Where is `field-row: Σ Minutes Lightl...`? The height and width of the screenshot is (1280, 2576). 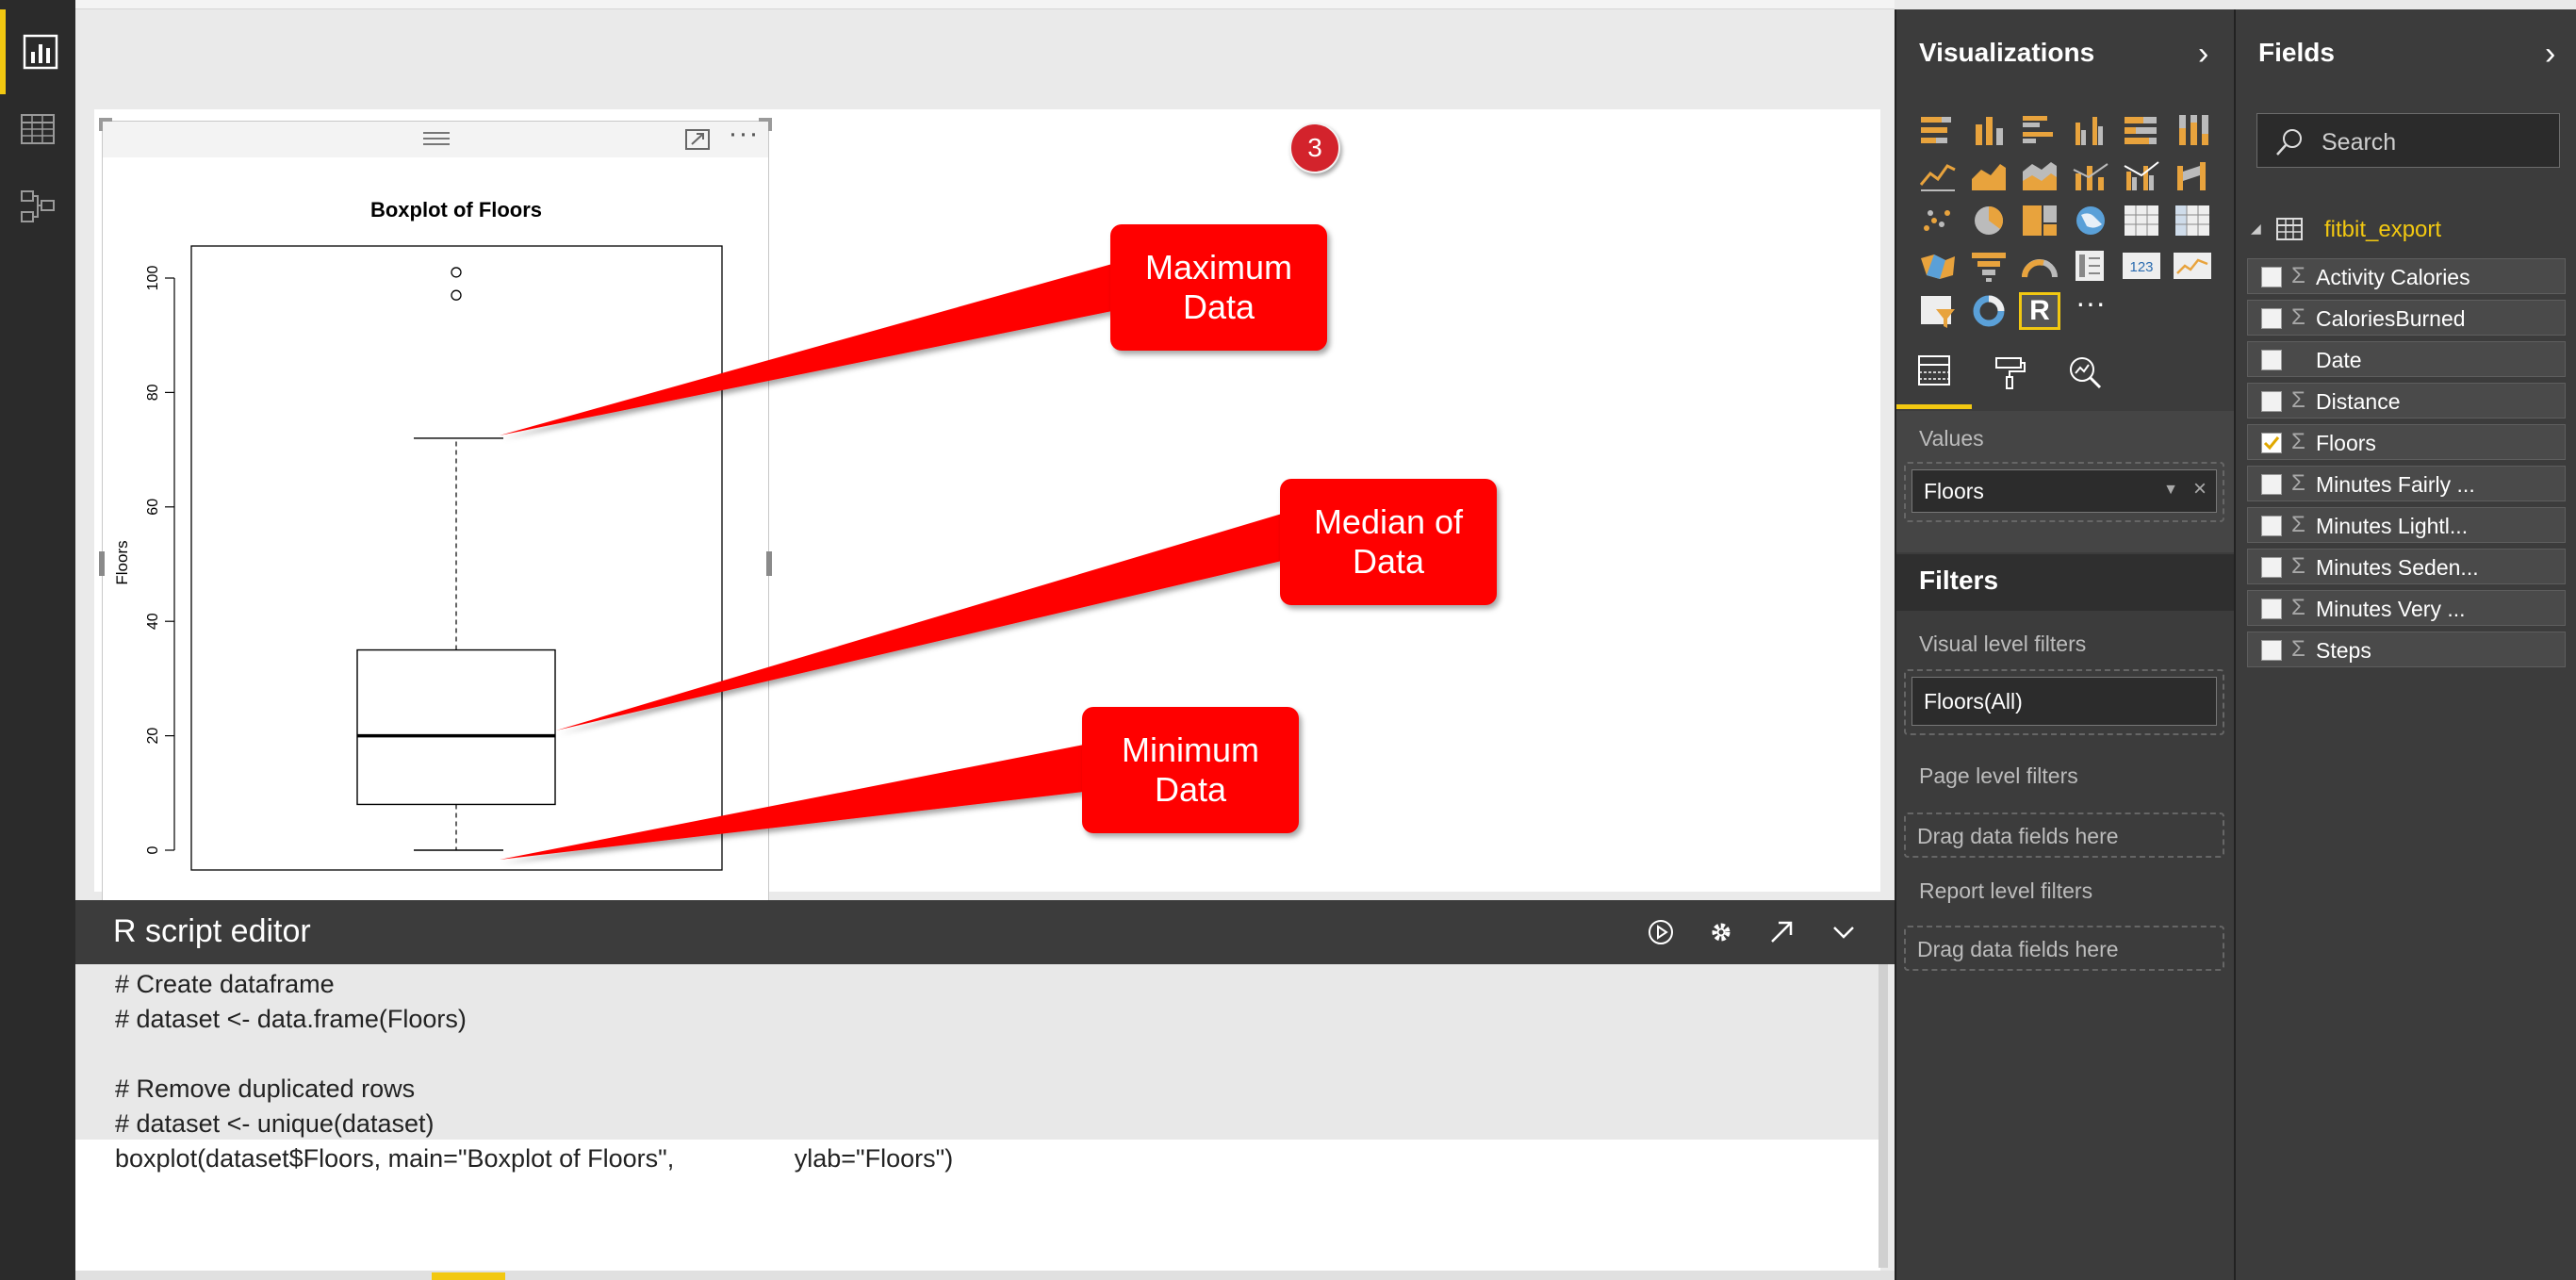
field-row: Σ Minutes Lightl... is located at coordinates (2406, 525).